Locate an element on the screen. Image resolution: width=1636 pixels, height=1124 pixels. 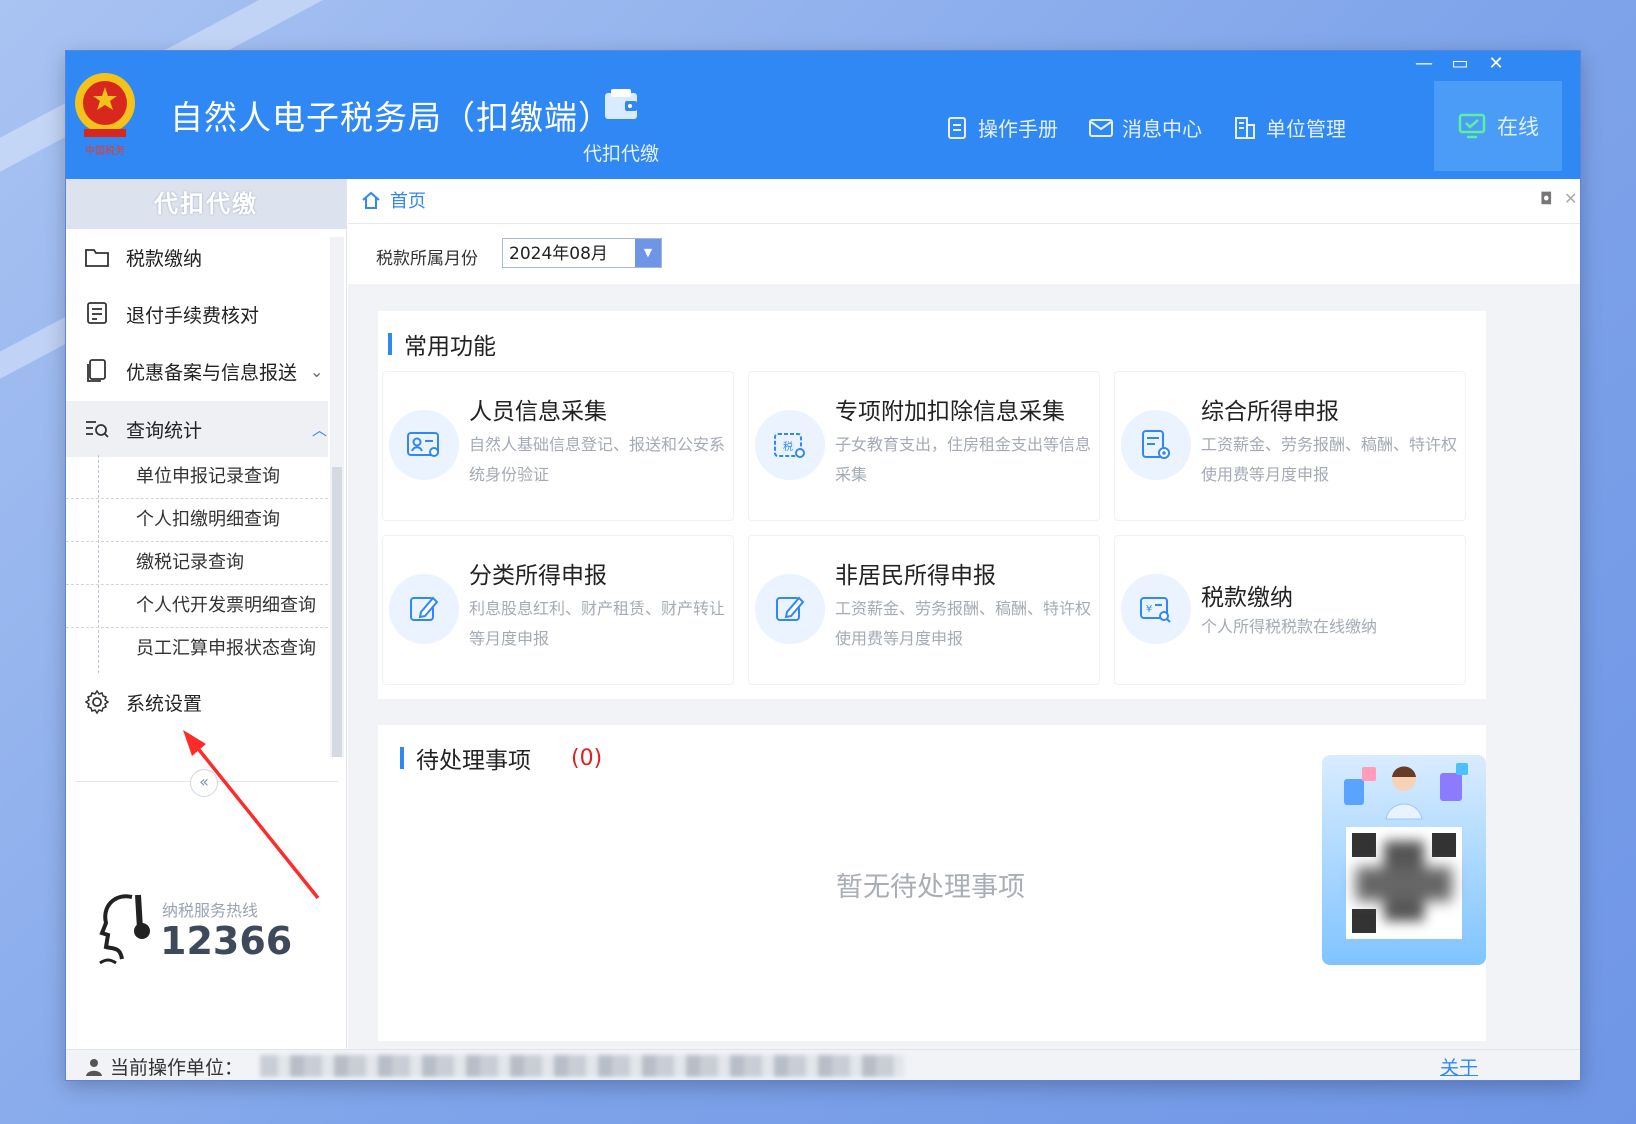
common-functions-title: 常用功能 is located at coordinates (442, 344).